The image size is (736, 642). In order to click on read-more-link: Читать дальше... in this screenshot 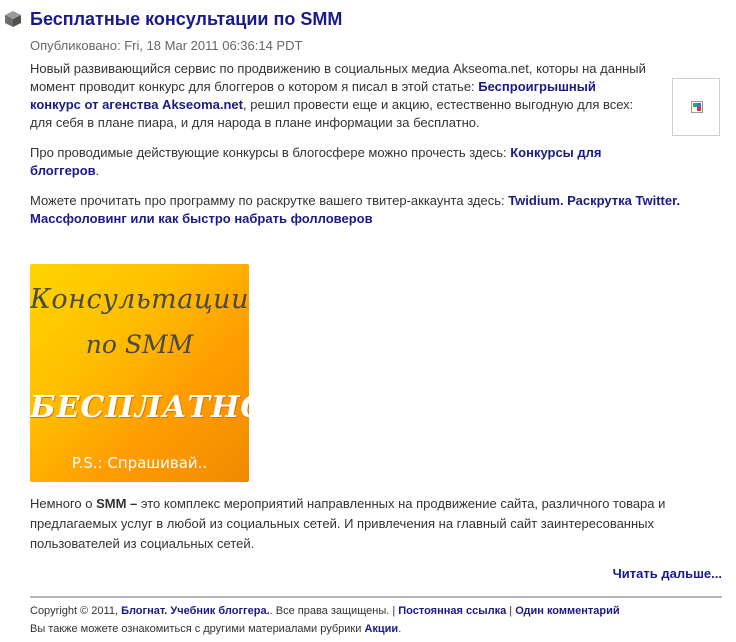, I will do `click(667, 573)`.